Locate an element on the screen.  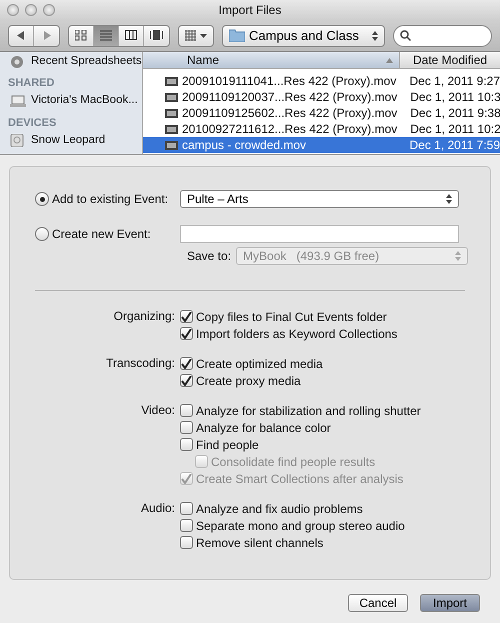
forward-icon is located at coordinates (46, 35).